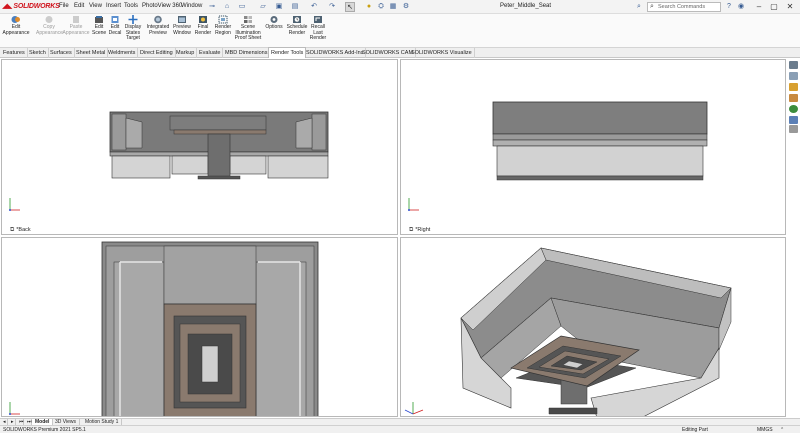 This screenshot has height=434, width=800. What do you see at coordinates (793, 109) in the screenshot?
I see `appearances-icon` at bounding box center [793, 109].